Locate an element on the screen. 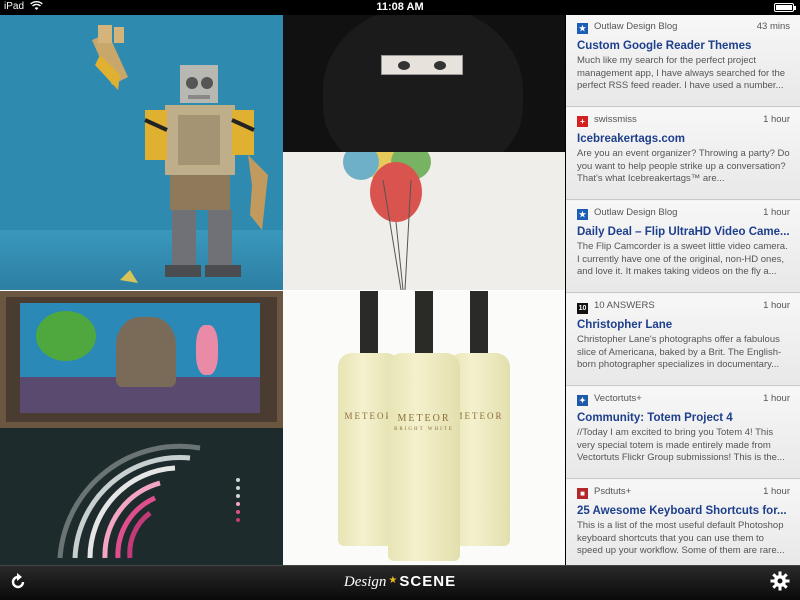  feed-item-source: ★ Outlaw Design Blog 1 hour is located at coordinates (683, 213).